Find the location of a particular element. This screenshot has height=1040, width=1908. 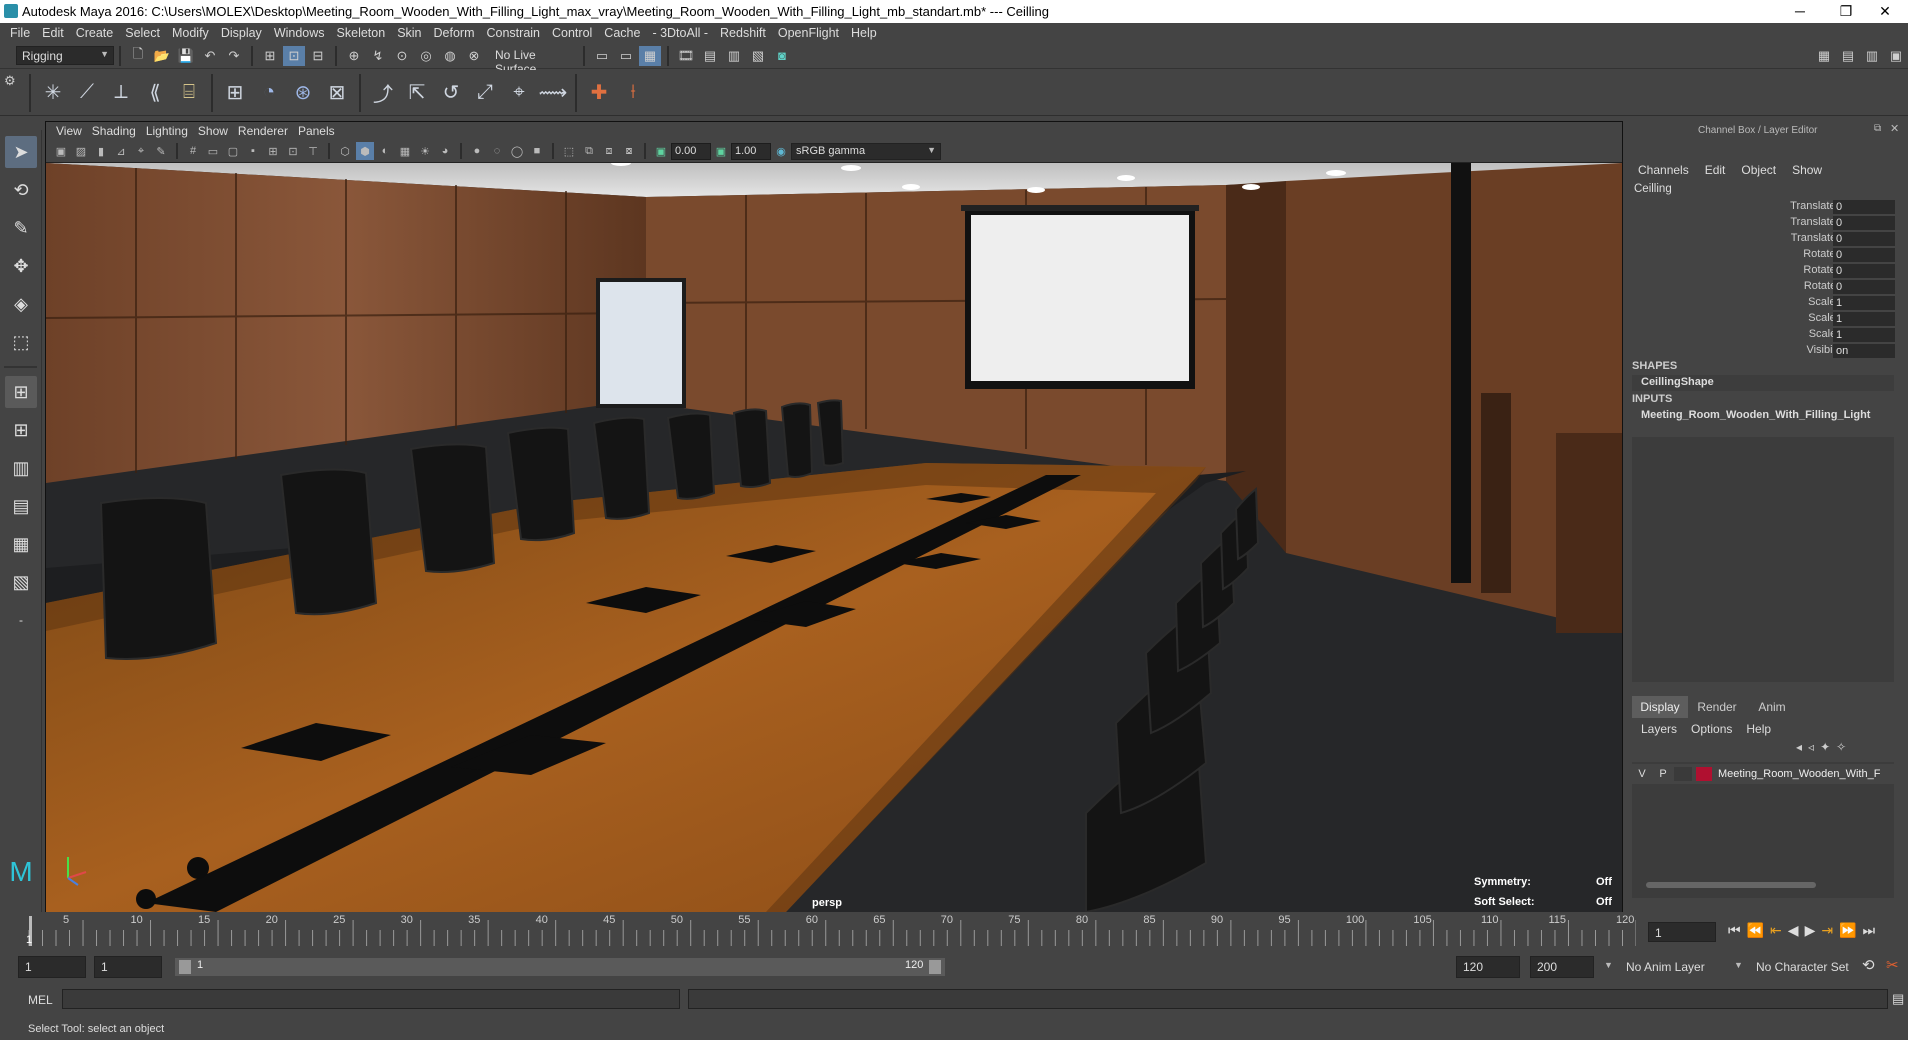

grease-pencil-icon: ✎ is located at coordinates (161, 151).